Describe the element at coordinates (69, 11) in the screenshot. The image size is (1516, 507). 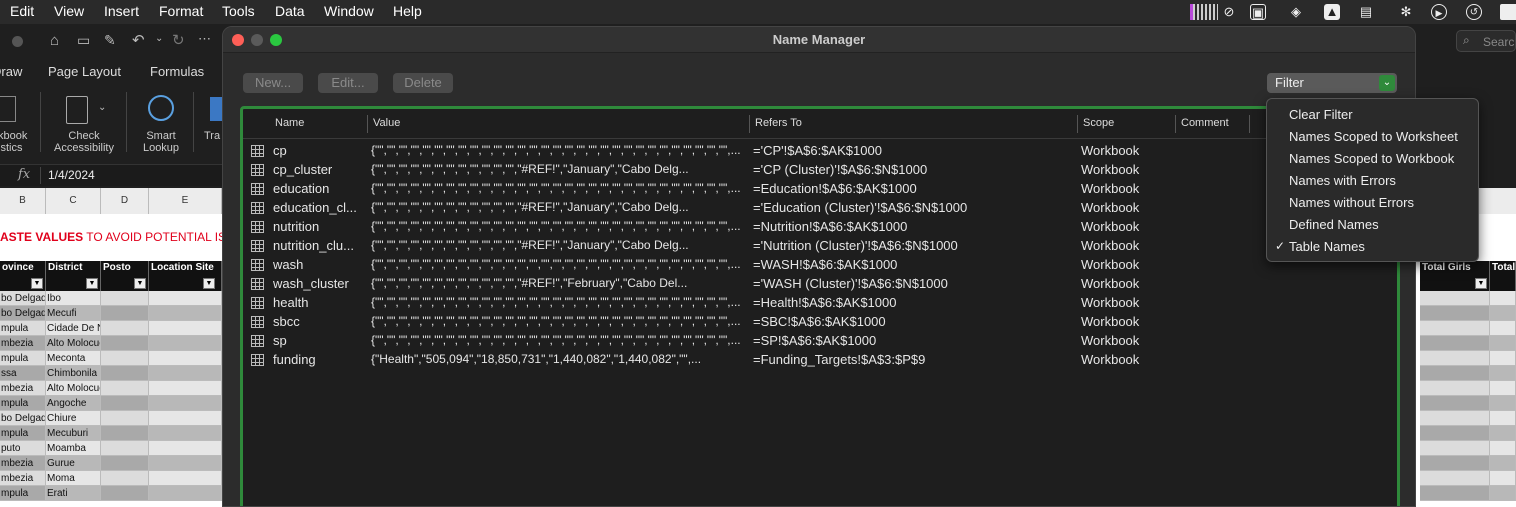
I see `menu-view: View` at that location.